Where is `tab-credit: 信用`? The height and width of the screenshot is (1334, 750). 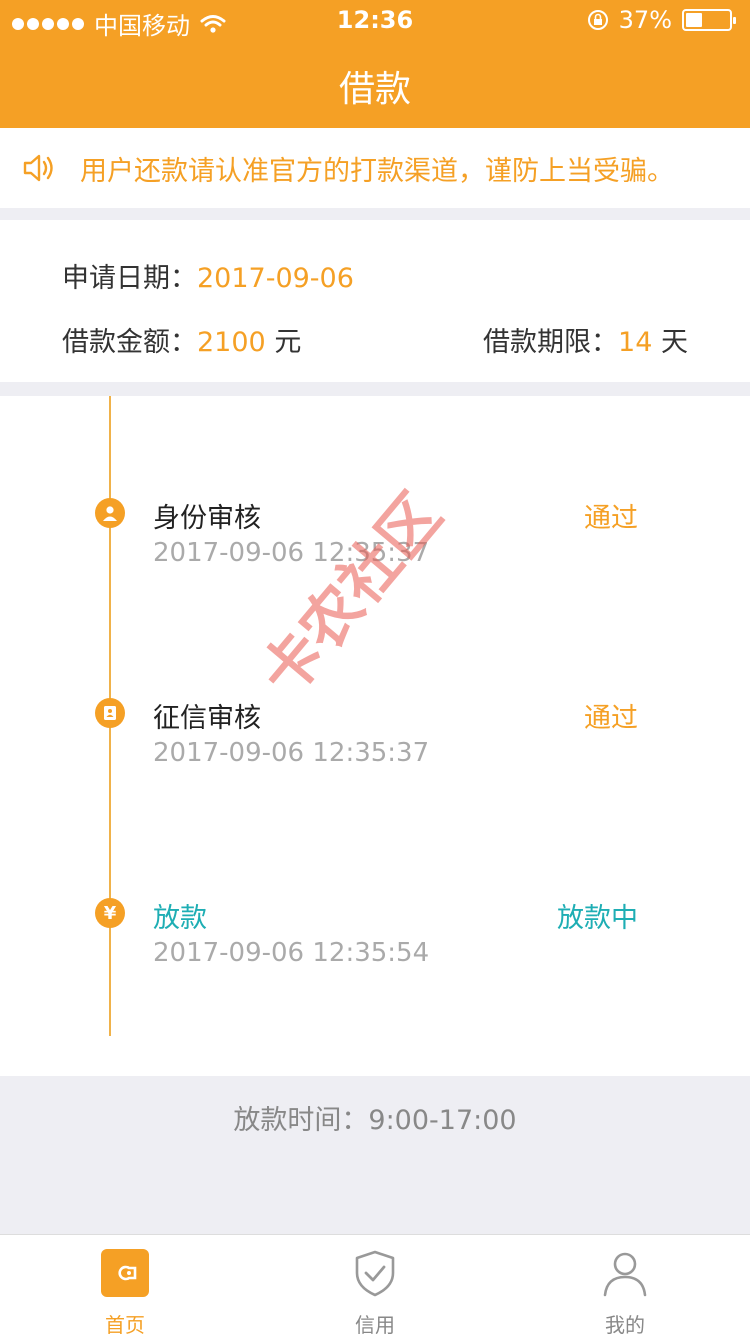
tab-credit: 信用 is located at coordinates (375, 1284).